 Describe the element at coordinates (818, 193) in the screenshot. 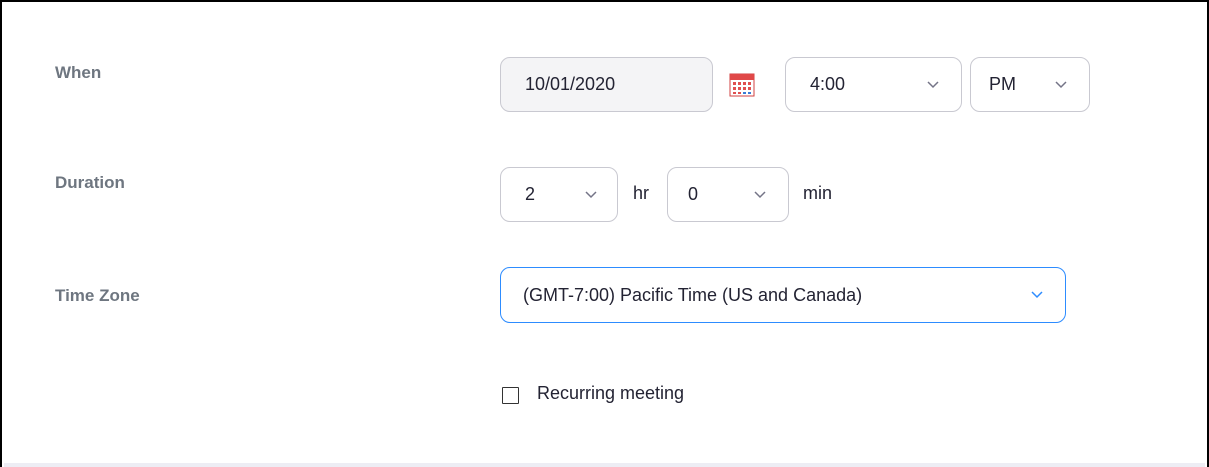

I see `minutes-unit-label: min` at that location.